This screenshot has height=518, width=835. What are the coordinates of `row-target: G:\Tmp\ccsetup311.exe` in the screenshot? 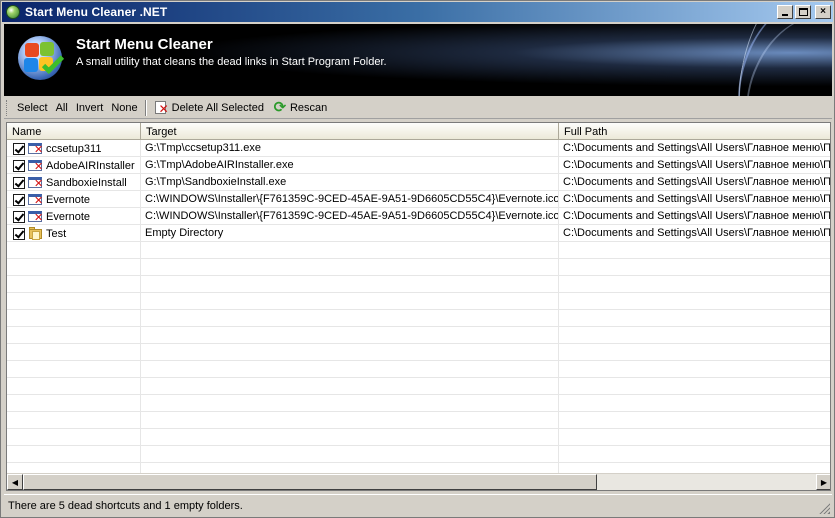 It's located at (350, 148).